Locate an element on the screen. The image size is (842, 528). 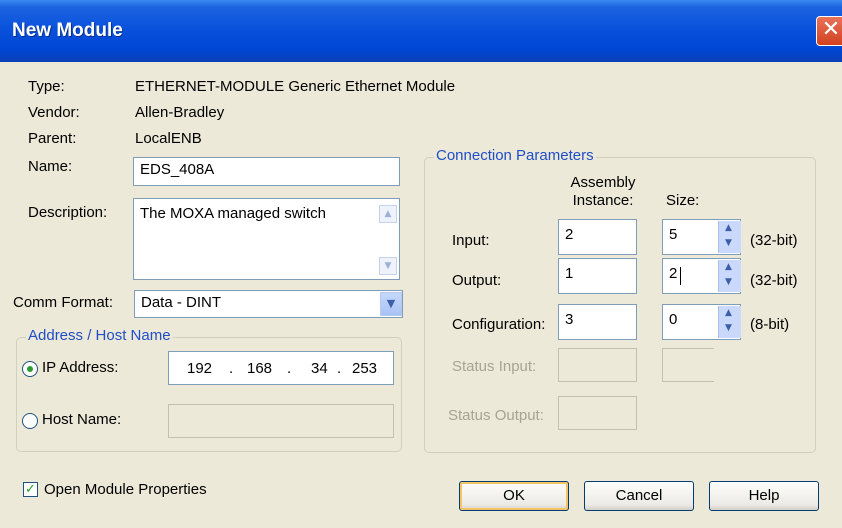
title-bar: New Module ✕ is located at coordinates (421, 31).